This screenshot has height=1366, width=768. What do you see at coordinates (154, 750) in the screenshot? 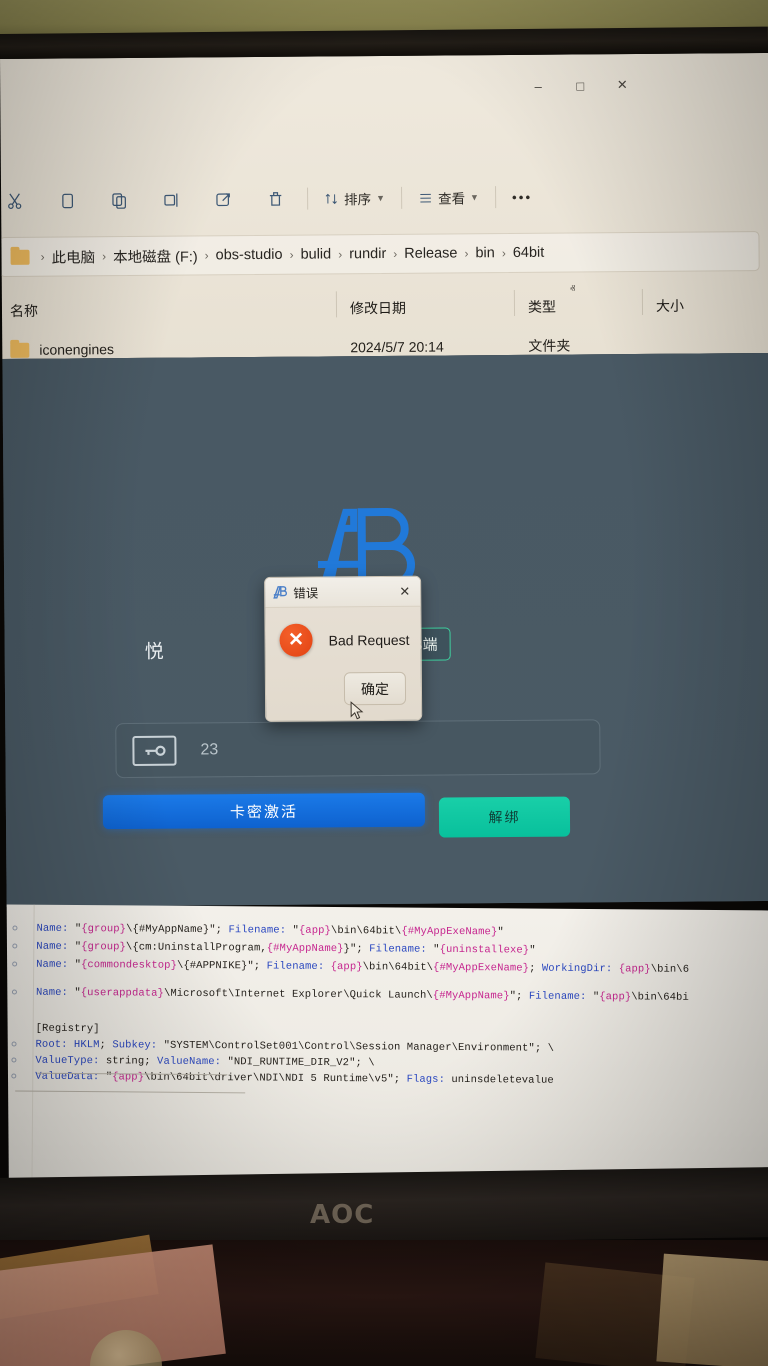
I see `key-icon` at bounding box center [154, 750].